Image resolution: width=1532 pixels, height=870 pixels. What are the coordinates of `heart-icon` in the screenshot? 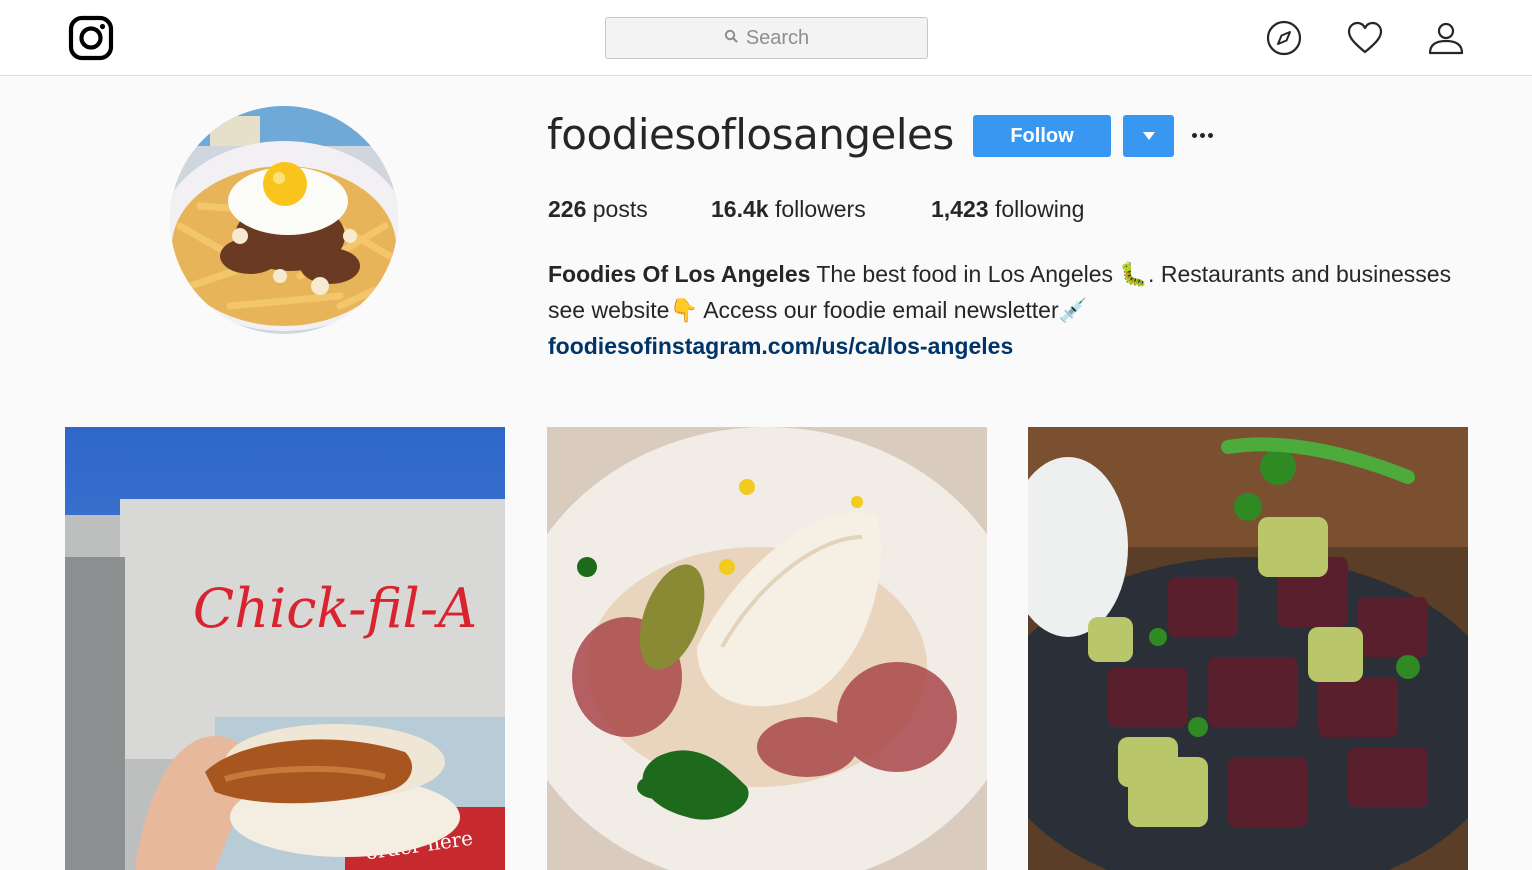 It's located at (1365, 38).